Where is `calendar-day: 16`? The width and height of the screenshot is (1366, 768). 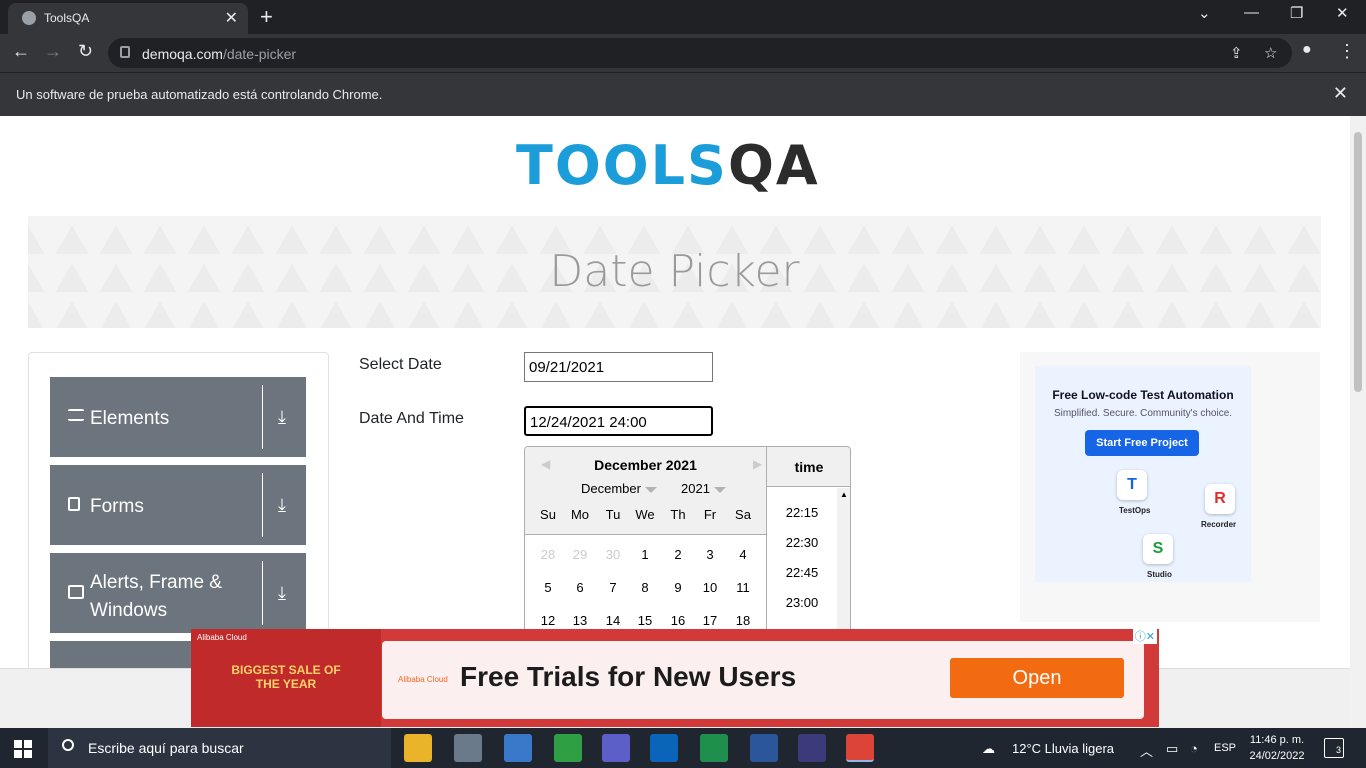
calendar-day: 16 is located at coordinates (678, 620).